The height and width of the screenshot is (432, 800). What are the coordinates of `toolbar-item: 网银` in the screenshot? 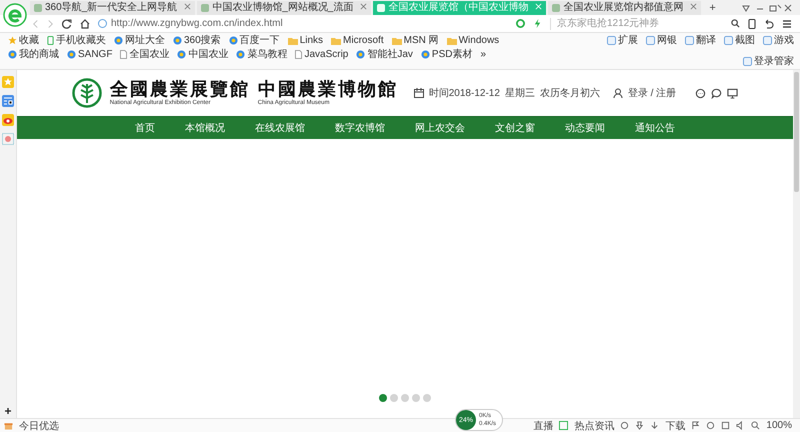 It's located at (661, 40).